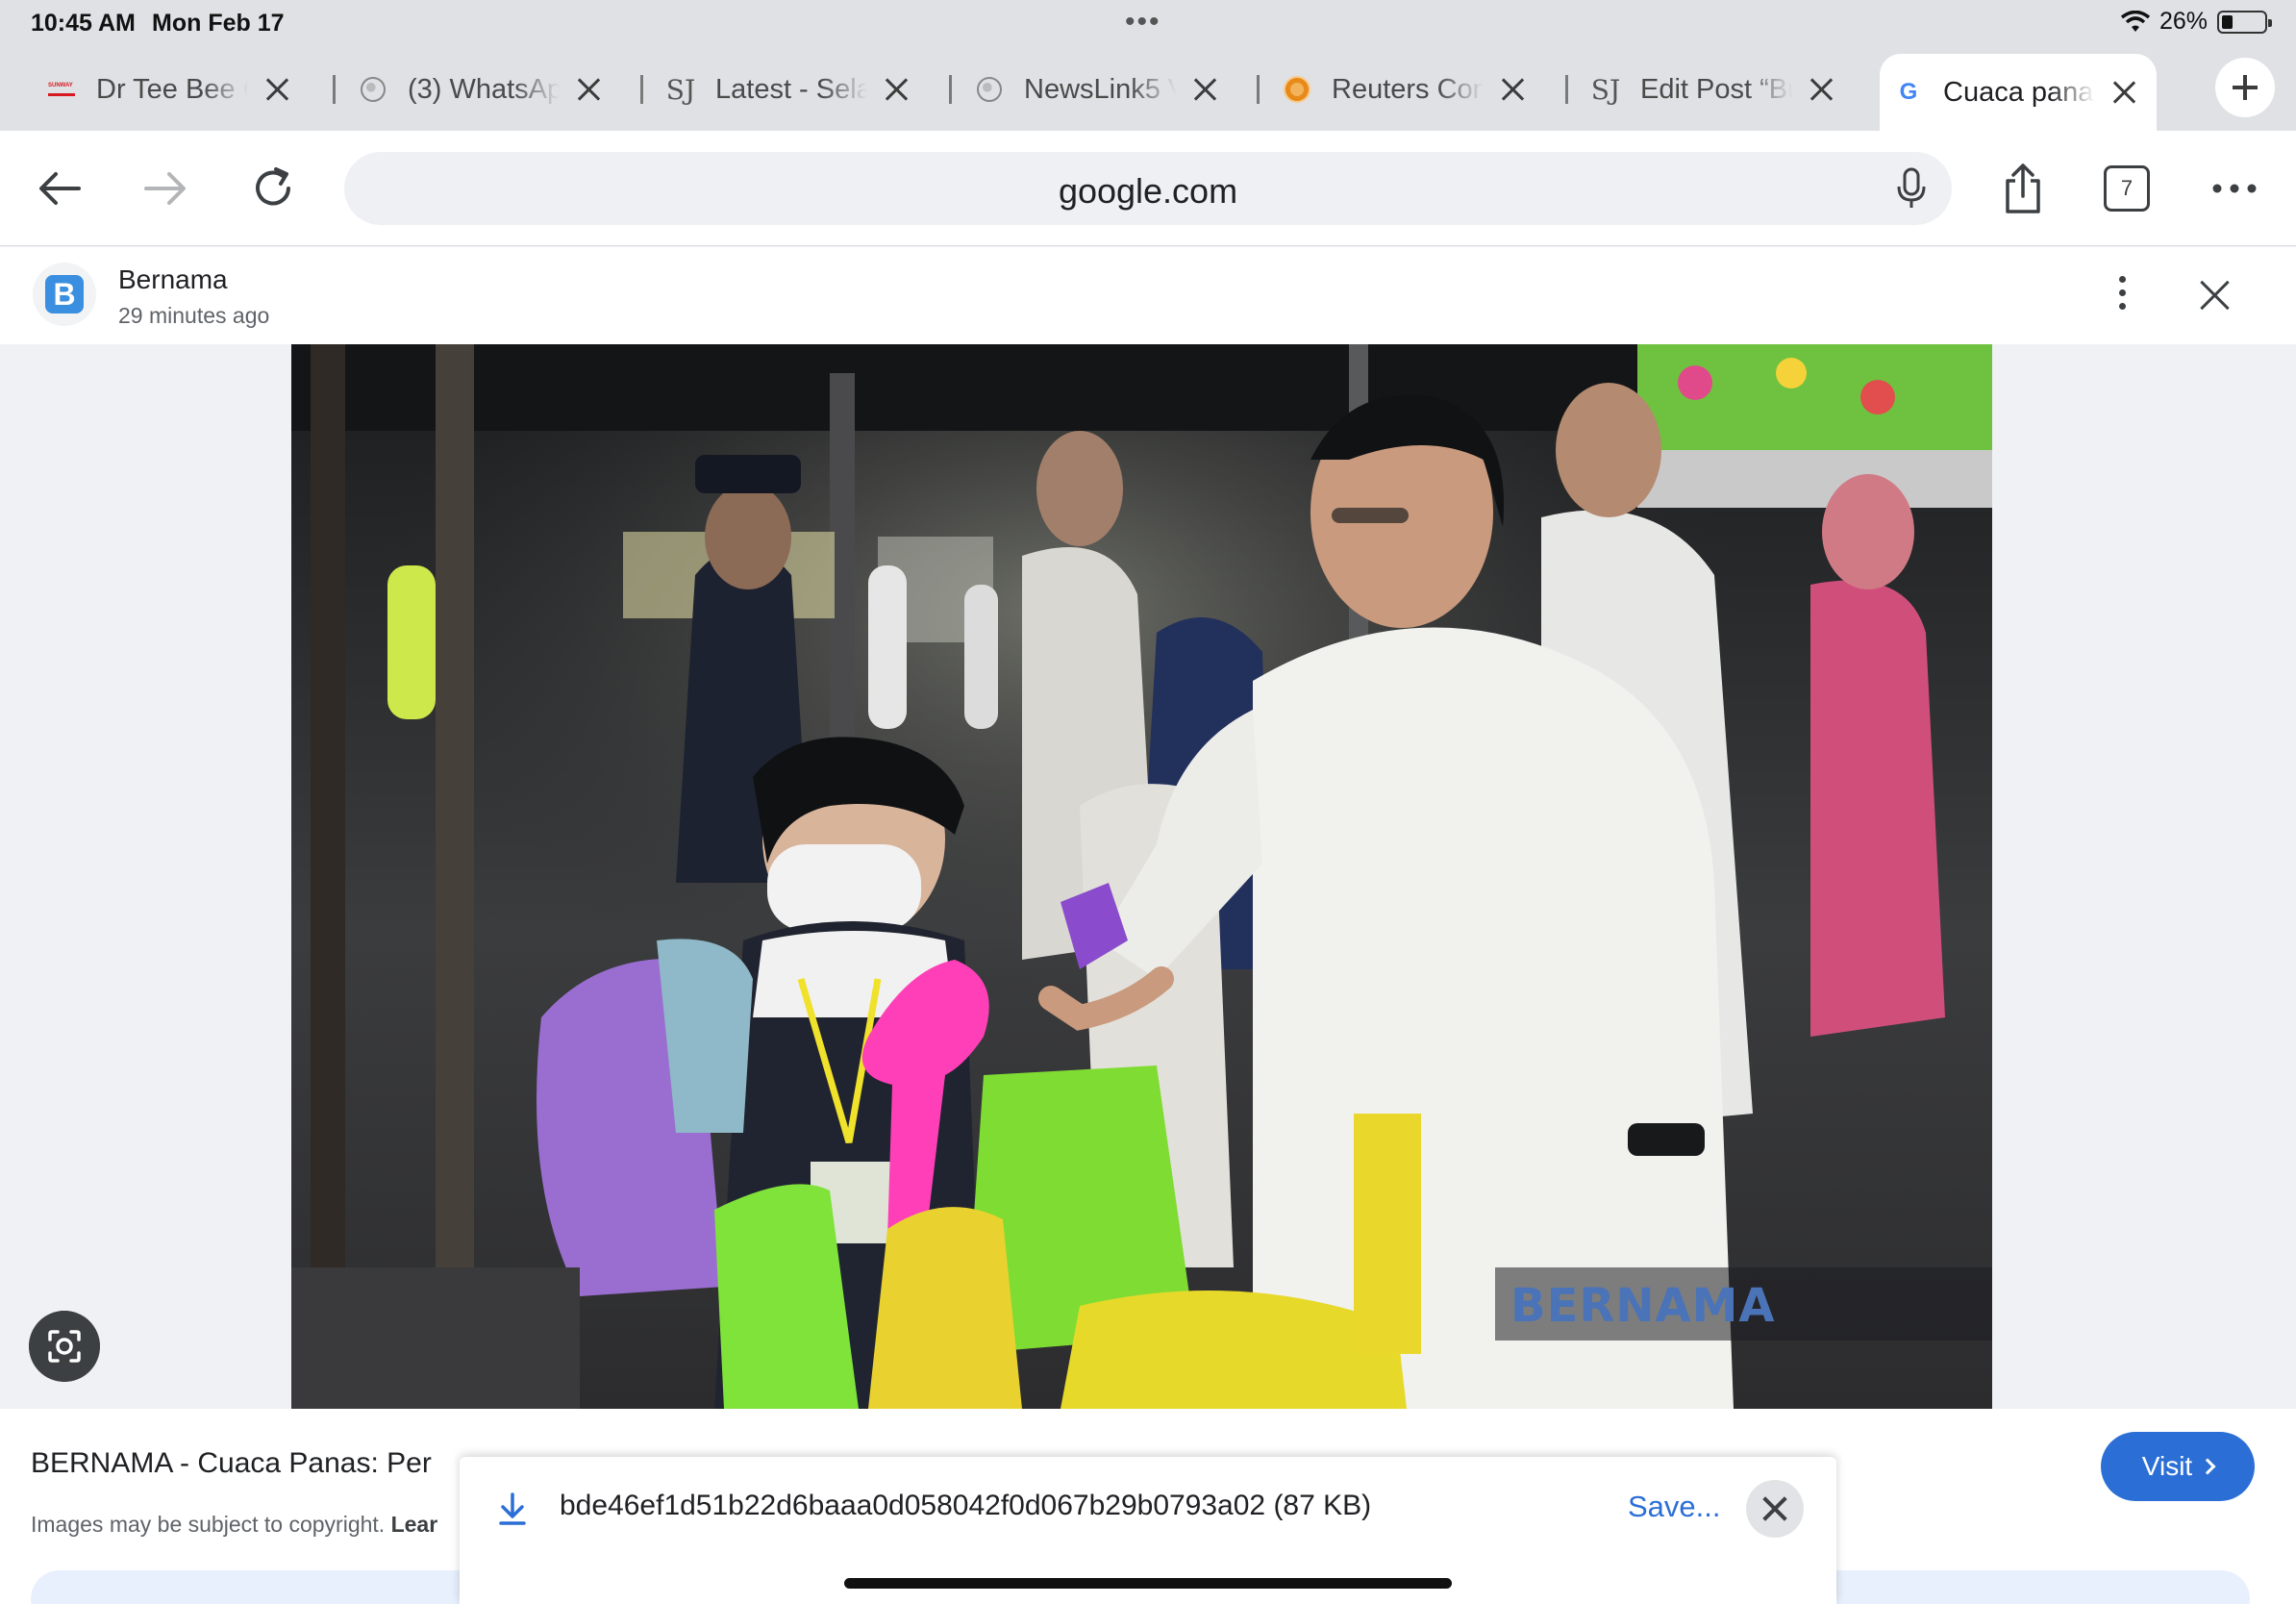 The height and width of the screenshot is (1604, 2296). Describe the element at coordinates (1911, 188) in the screenshot. I see `microphone-icon` at that location.